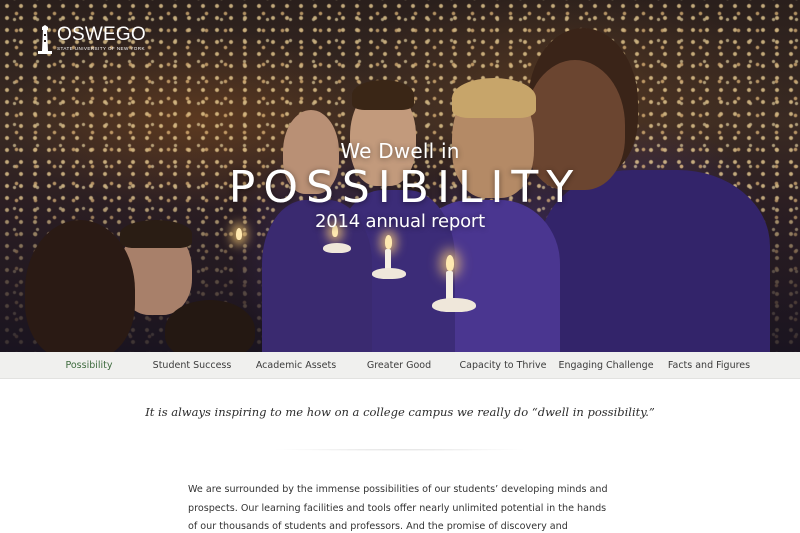 This screenshot has width=800, height=533. What do you see at coordinates (296, 365) in the screenshot?
I see `nav-item-academic-assets: Academic Assets` at bounding box center [296, 365].